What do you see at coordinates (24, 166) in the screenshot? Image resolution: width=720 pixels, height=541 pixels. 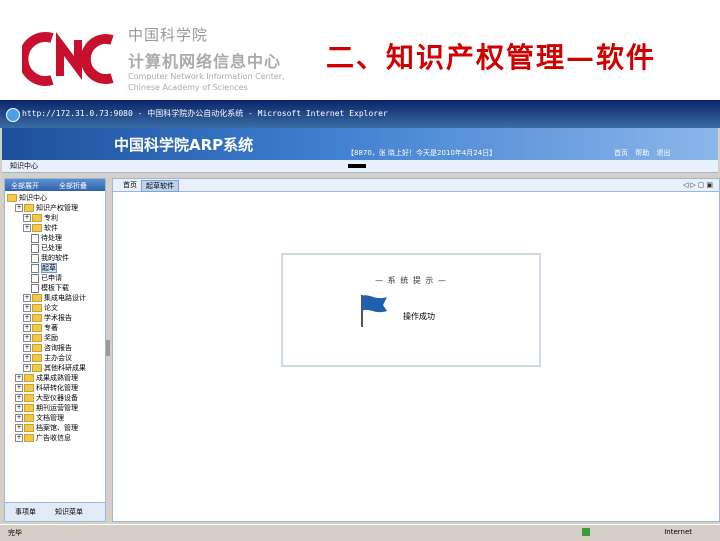 I see `nav-tab-knowledge-center: 知识中心` at bounding box center [24, 166].